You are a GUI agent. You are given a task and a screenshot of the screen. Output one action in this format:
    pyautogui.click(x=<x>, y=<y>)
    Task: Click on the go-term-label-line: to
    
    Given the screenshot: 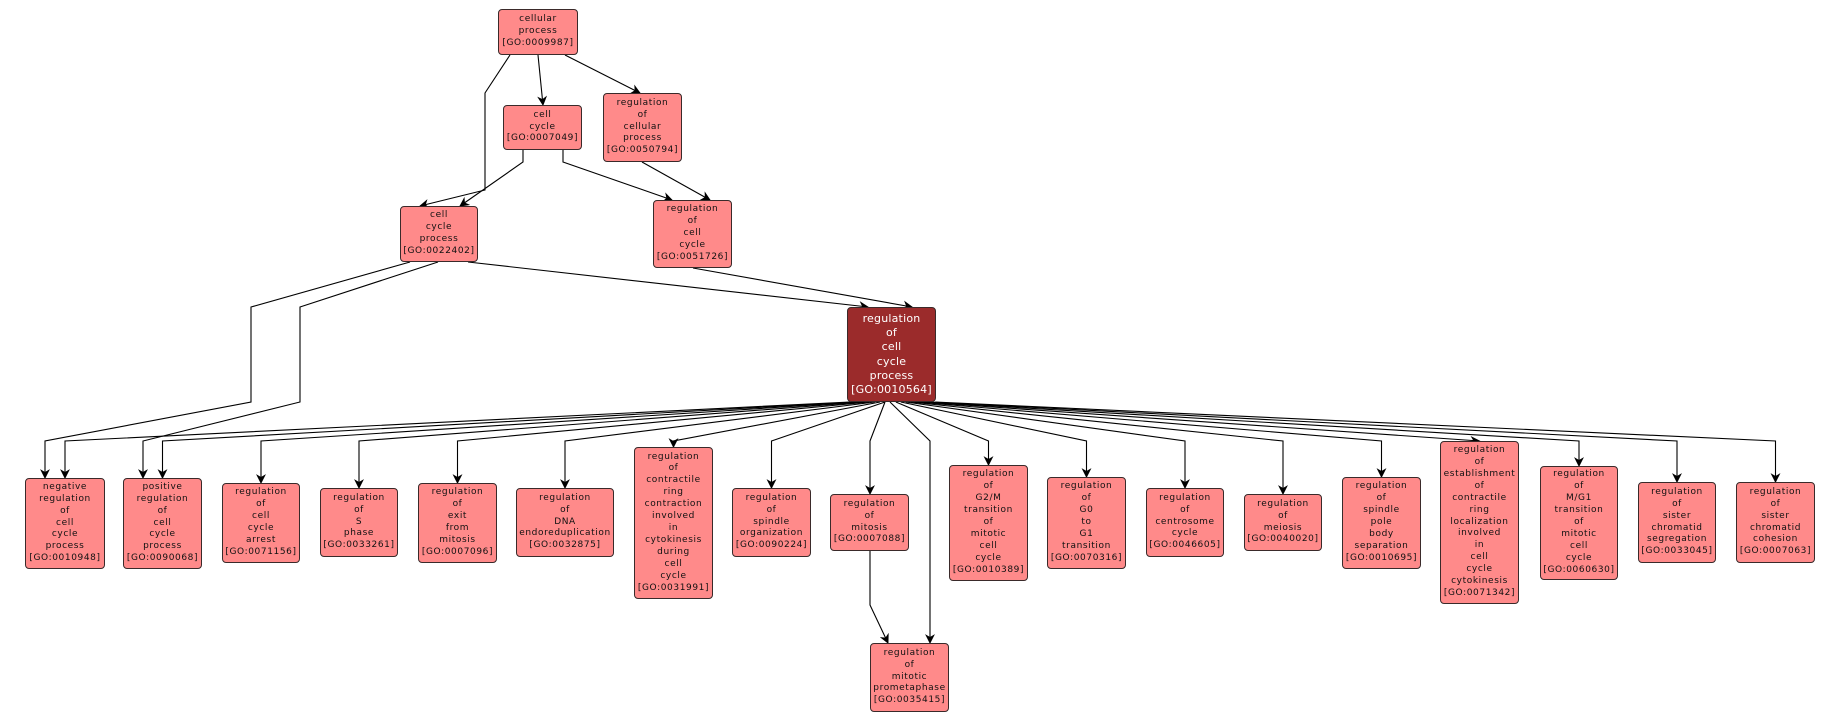 What is the action you would take?
    pyautogui.click(x=1086, y=522)
    